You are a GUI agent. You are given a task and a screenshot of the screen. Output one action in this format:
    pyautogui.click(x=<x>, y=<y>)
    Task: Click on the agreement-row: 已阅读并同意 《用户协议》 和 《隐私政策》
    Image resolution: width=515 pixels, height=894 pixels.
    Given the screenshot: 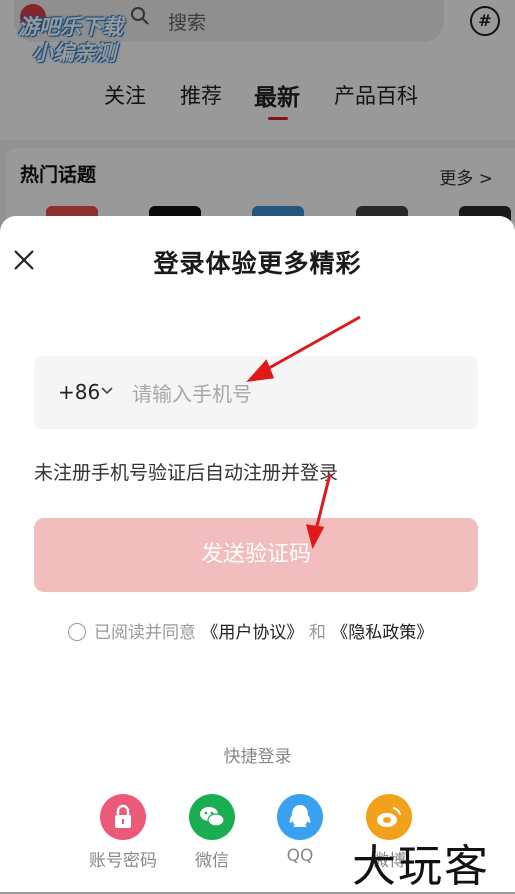 What is the action you would take?
    pyautogui.click(x=250, y=630)
    